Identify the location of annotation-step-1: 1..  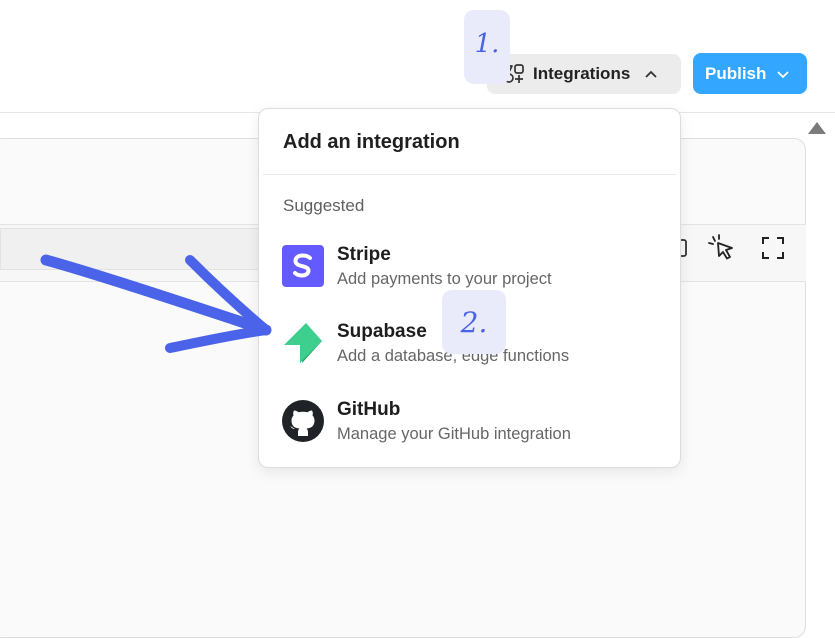
(487, 47).